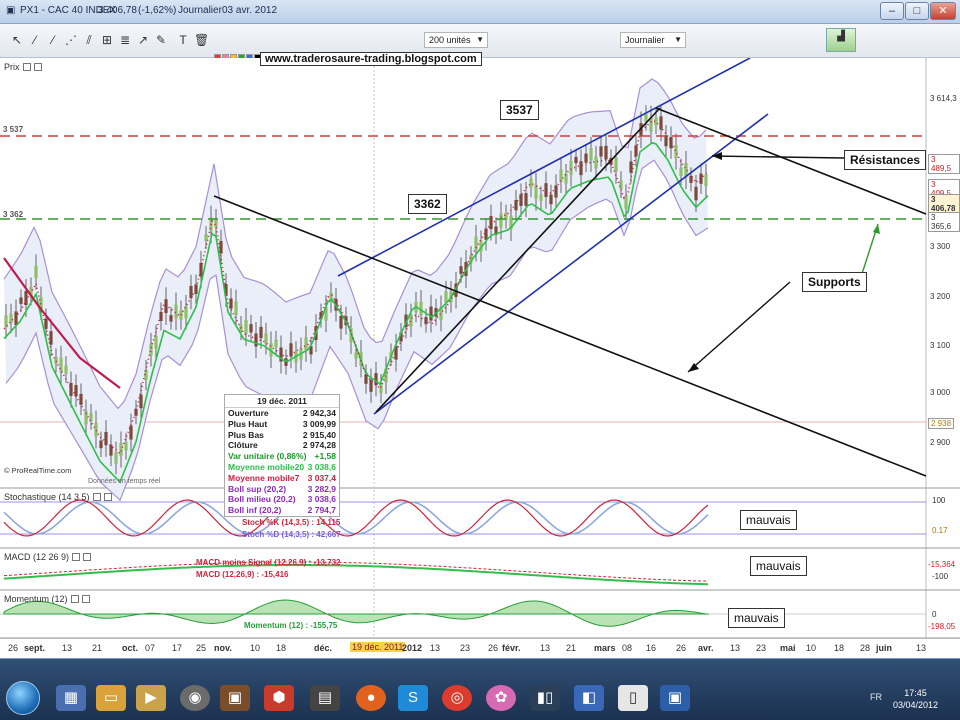  What do you see at coordinates (282, 401) in the screenshot?
I see `tooltip-date: 19 déc. 2011` at bounding box center [282, 401].